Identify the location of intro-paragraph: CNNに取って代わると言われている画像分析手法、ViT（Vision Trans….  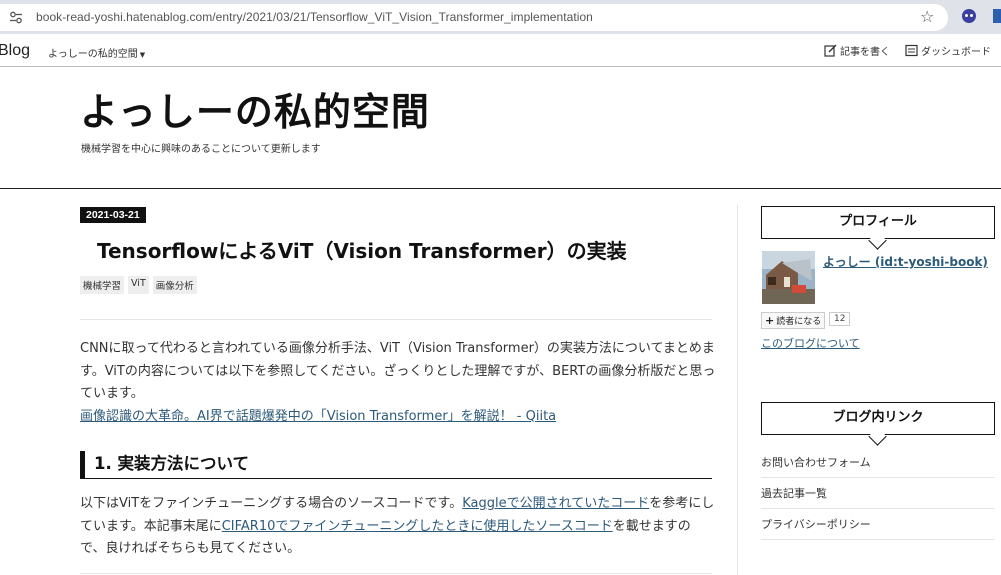
(398, 383).